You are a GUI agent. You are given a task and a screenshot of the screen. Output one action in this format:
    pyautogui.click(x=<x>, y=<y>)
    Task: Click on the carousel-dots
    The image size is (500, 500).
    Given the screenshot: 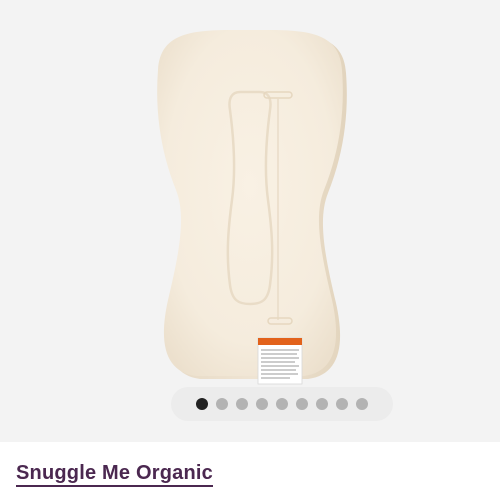 What is the action you would take?
    pyautogui.click(x=282, y=404)
    